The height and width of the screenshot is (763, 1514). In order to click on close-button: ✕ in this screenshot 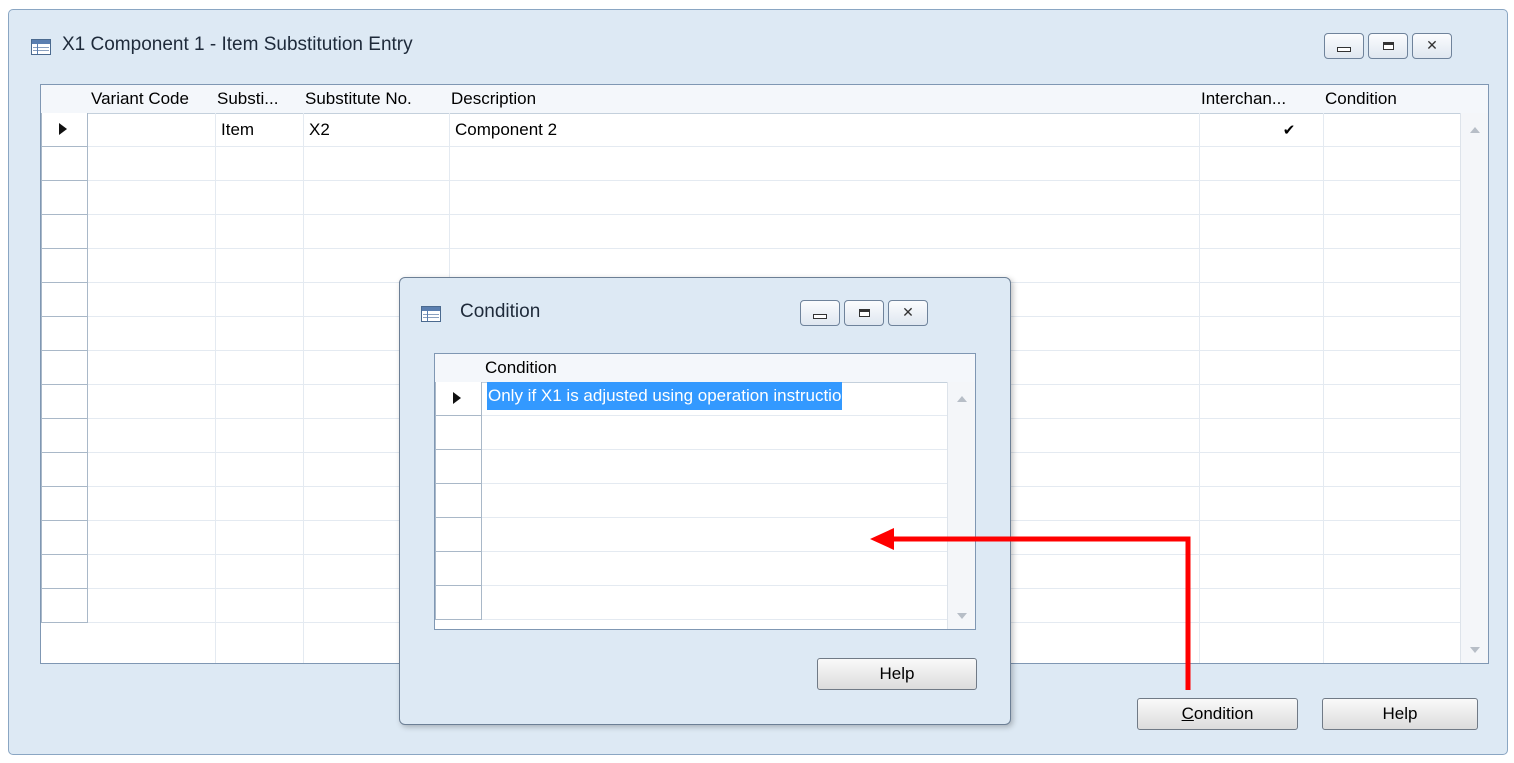, I will do `click(1432, 46)`.